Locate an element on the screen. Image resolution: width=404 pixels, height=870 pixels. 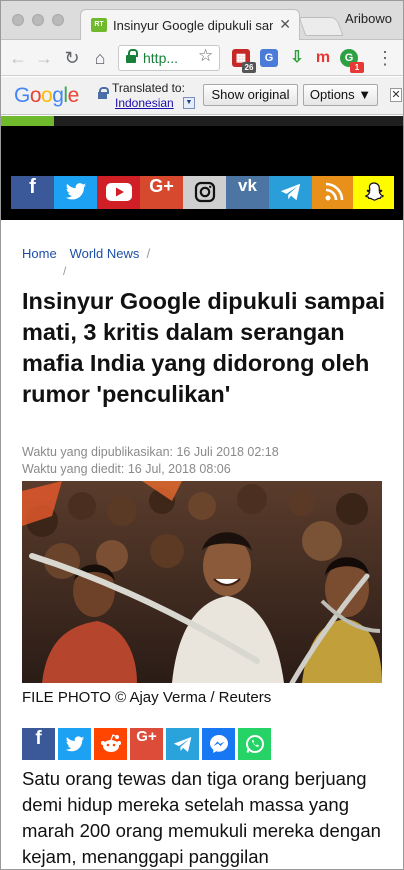
back-icon: ← is located at coordinates (18, 58).